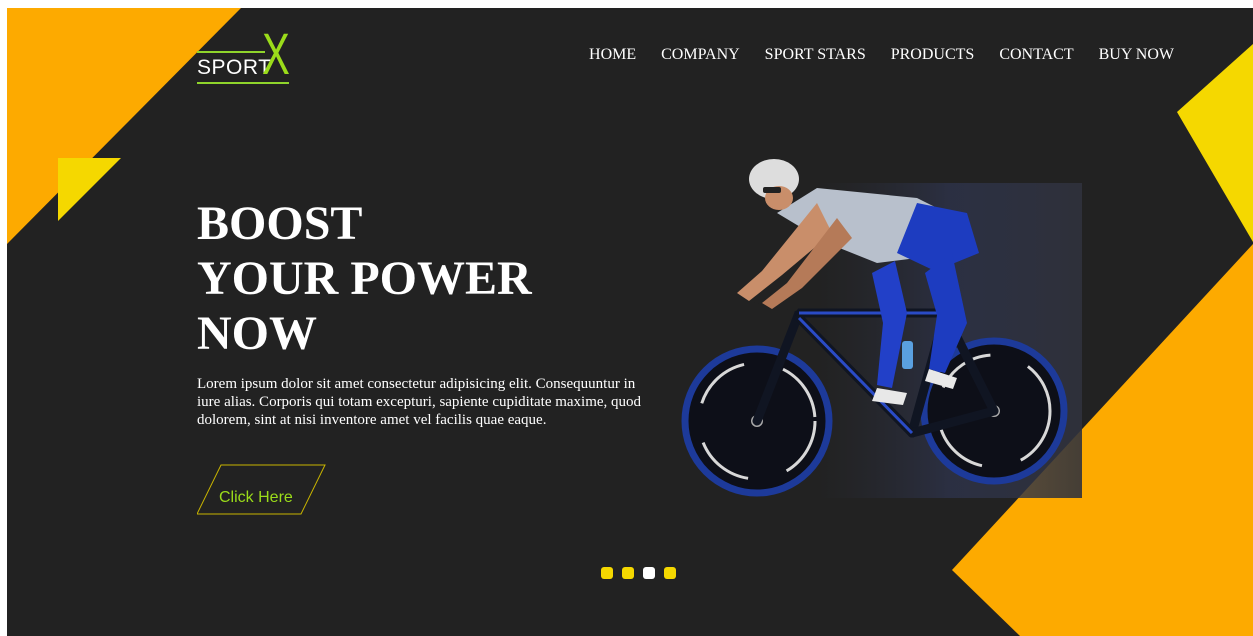 The image size is (1253, 636). What do you see at coordinates (231, 52) in the screenshot?
I see `logo-top-bar` at bounding box center [231, 52].